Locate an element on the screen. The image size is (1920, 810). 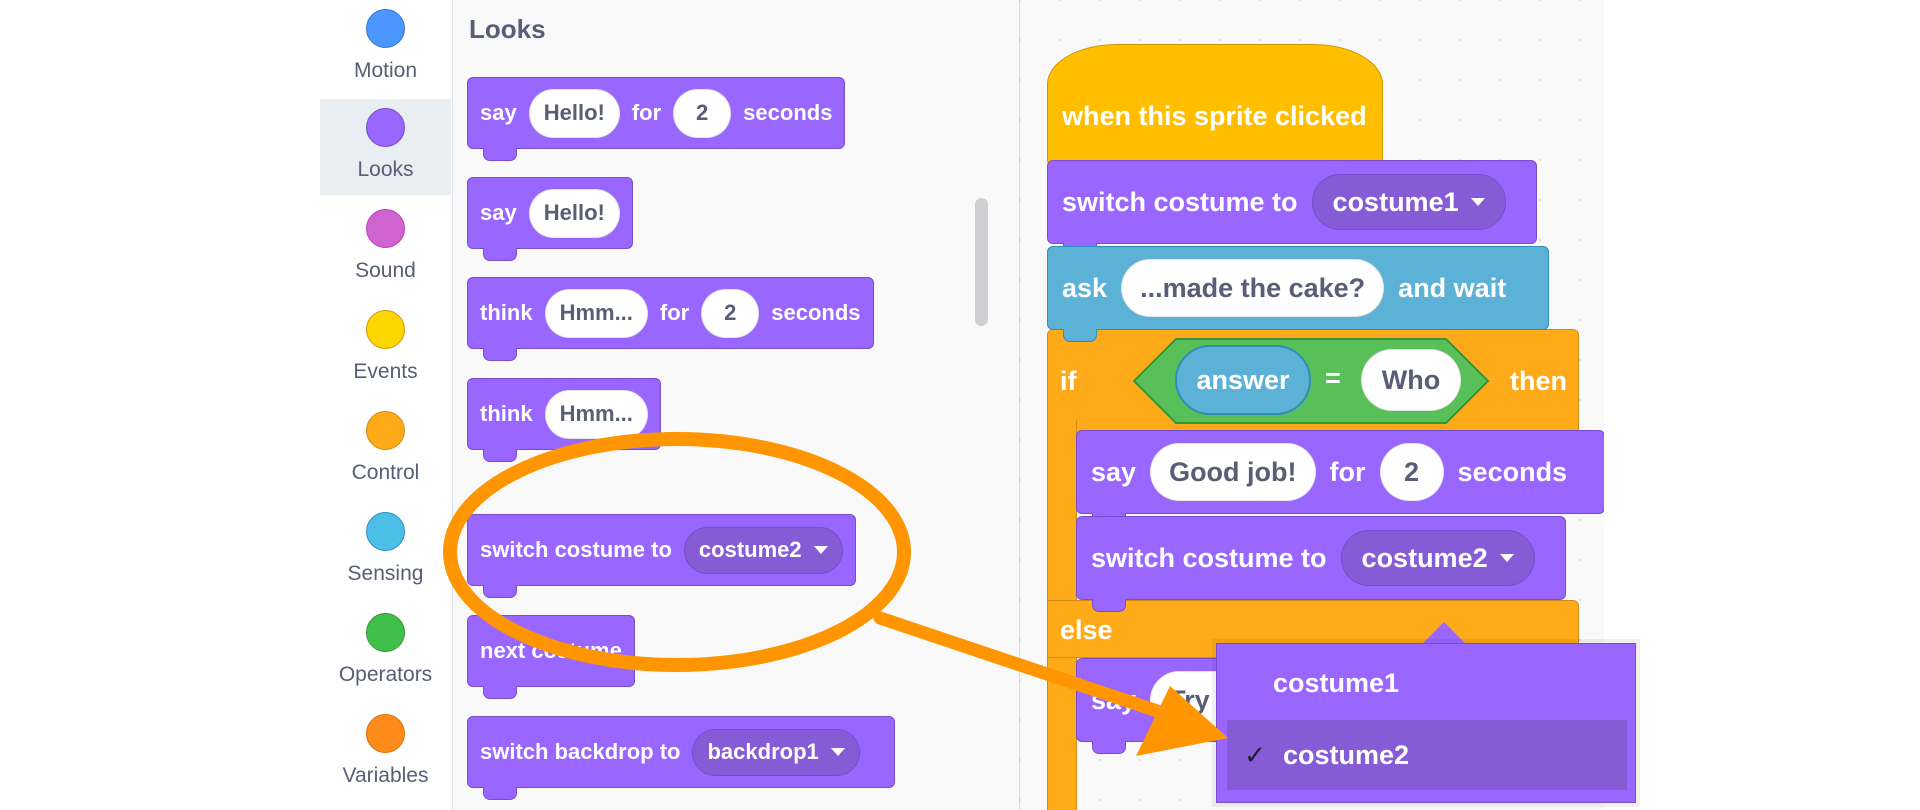
say-block: say Hello! is located at coordinates (550, 219).